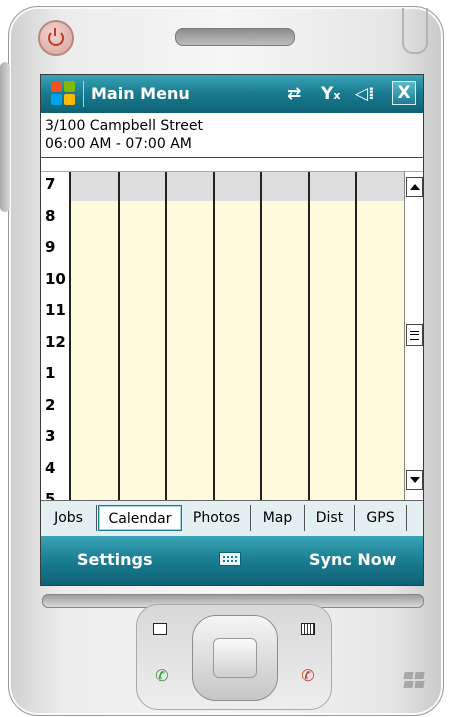  Describe the element at coordinates (5, 137) in the screenshot. I see `side-button` at that location.